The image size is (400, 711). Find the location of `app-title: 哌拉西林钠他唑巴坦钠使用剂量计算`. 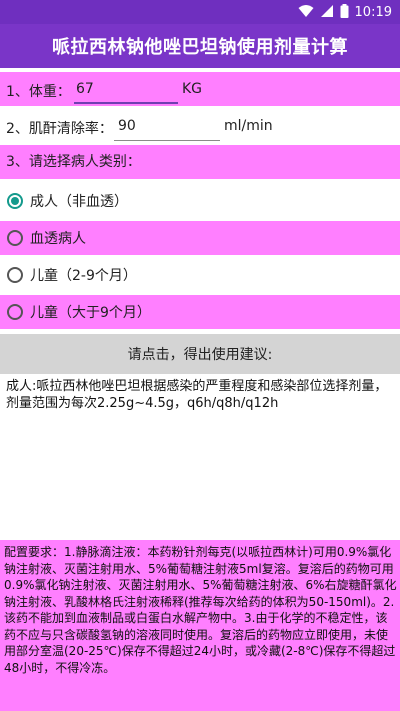

app-title: 哌拉西林钠他唑巴坦钠使用剂量计算 is located at coordinates (200, 47).